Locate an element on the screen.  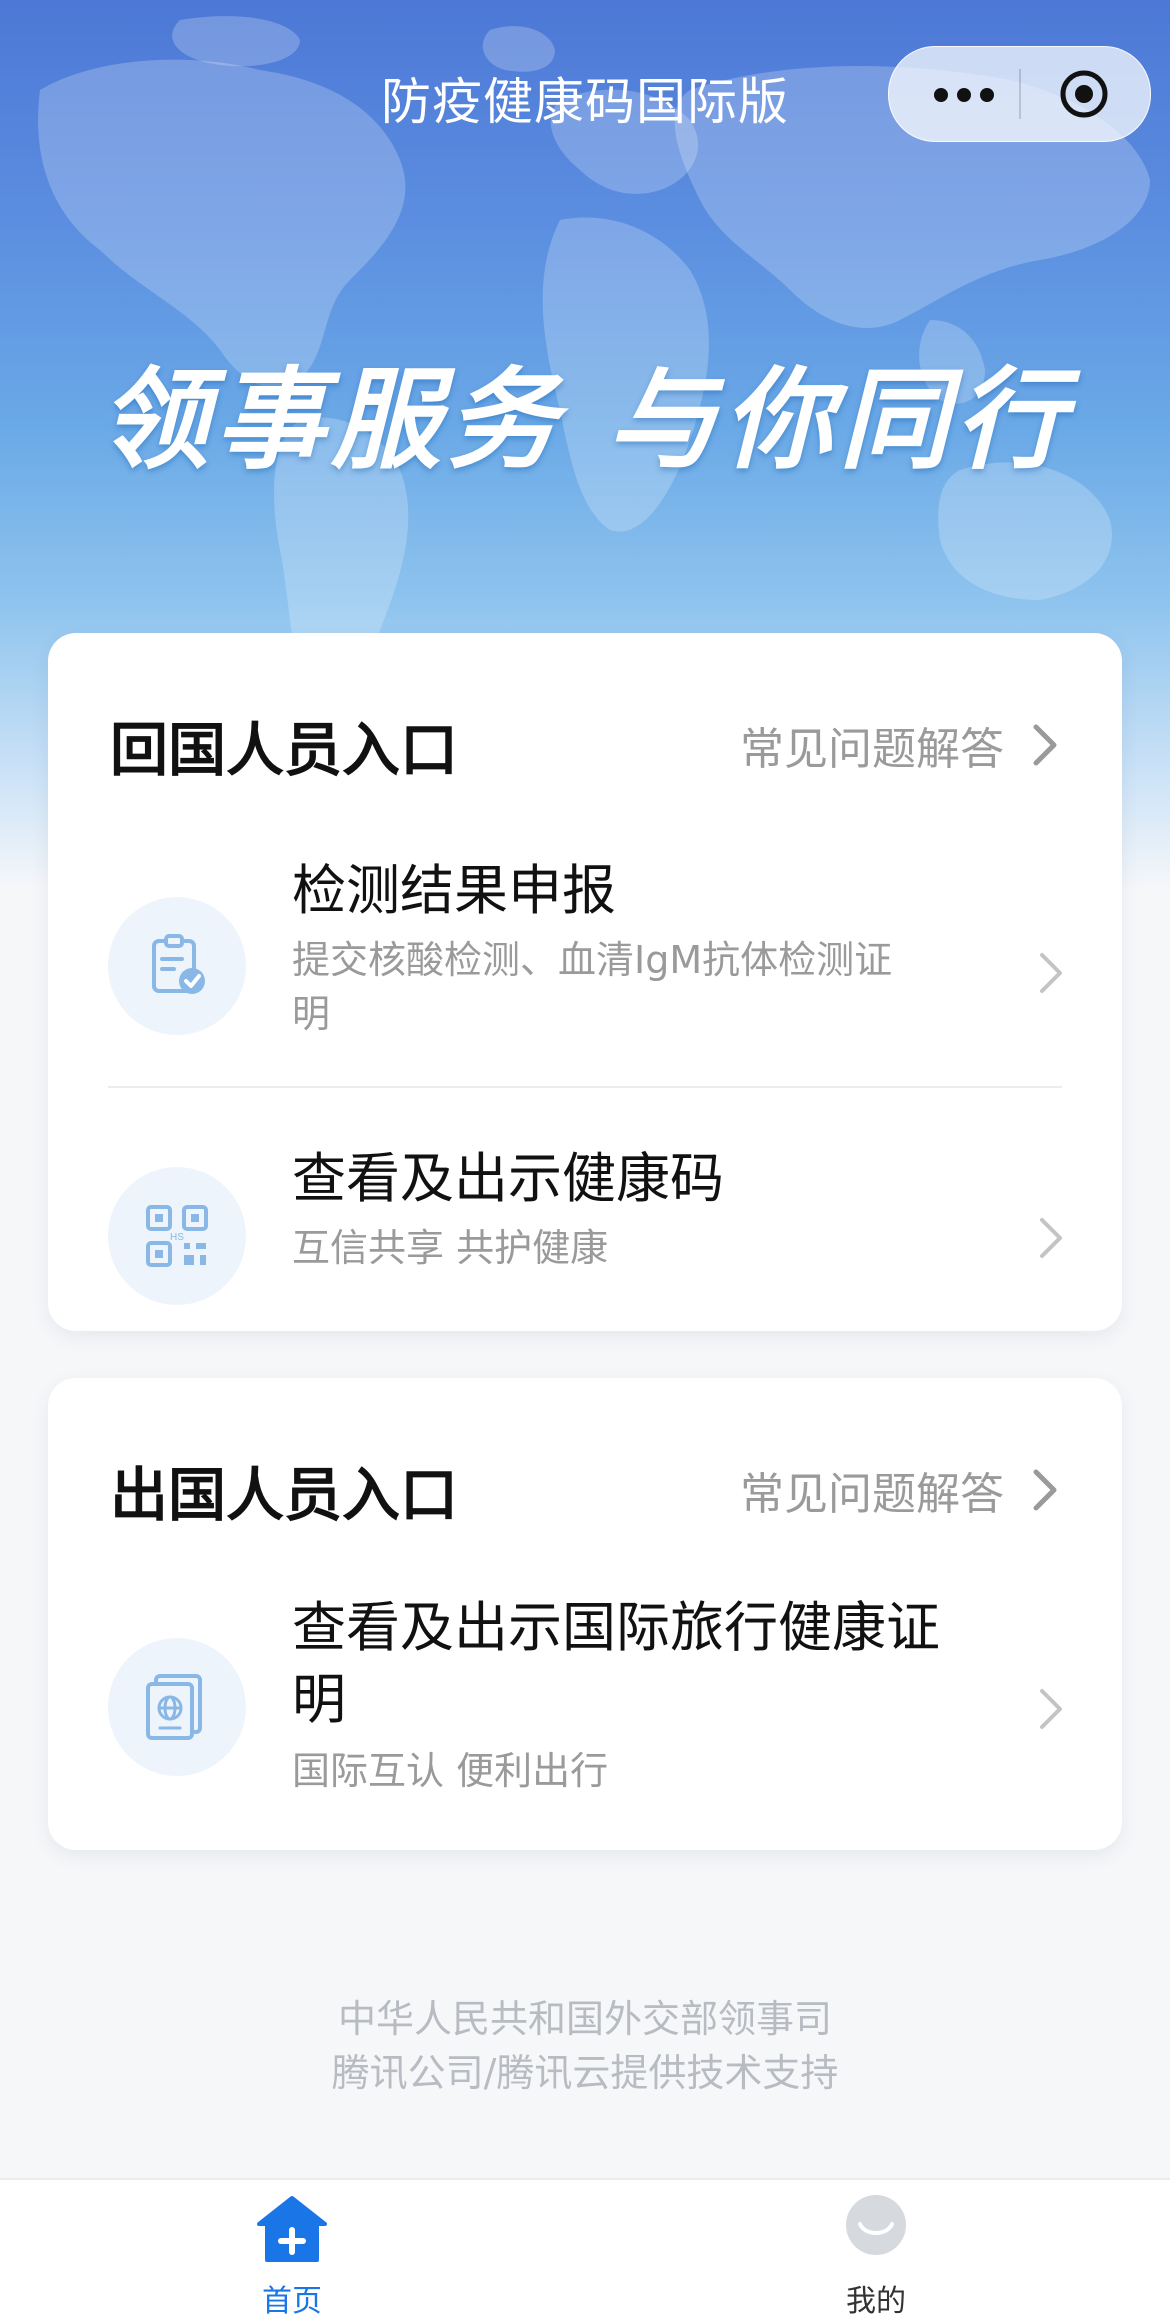
test-result-report-item: 检测结果申报 提交核酸检测、血清IgM抗体检测证 明 is located at coordinates (585, 967).